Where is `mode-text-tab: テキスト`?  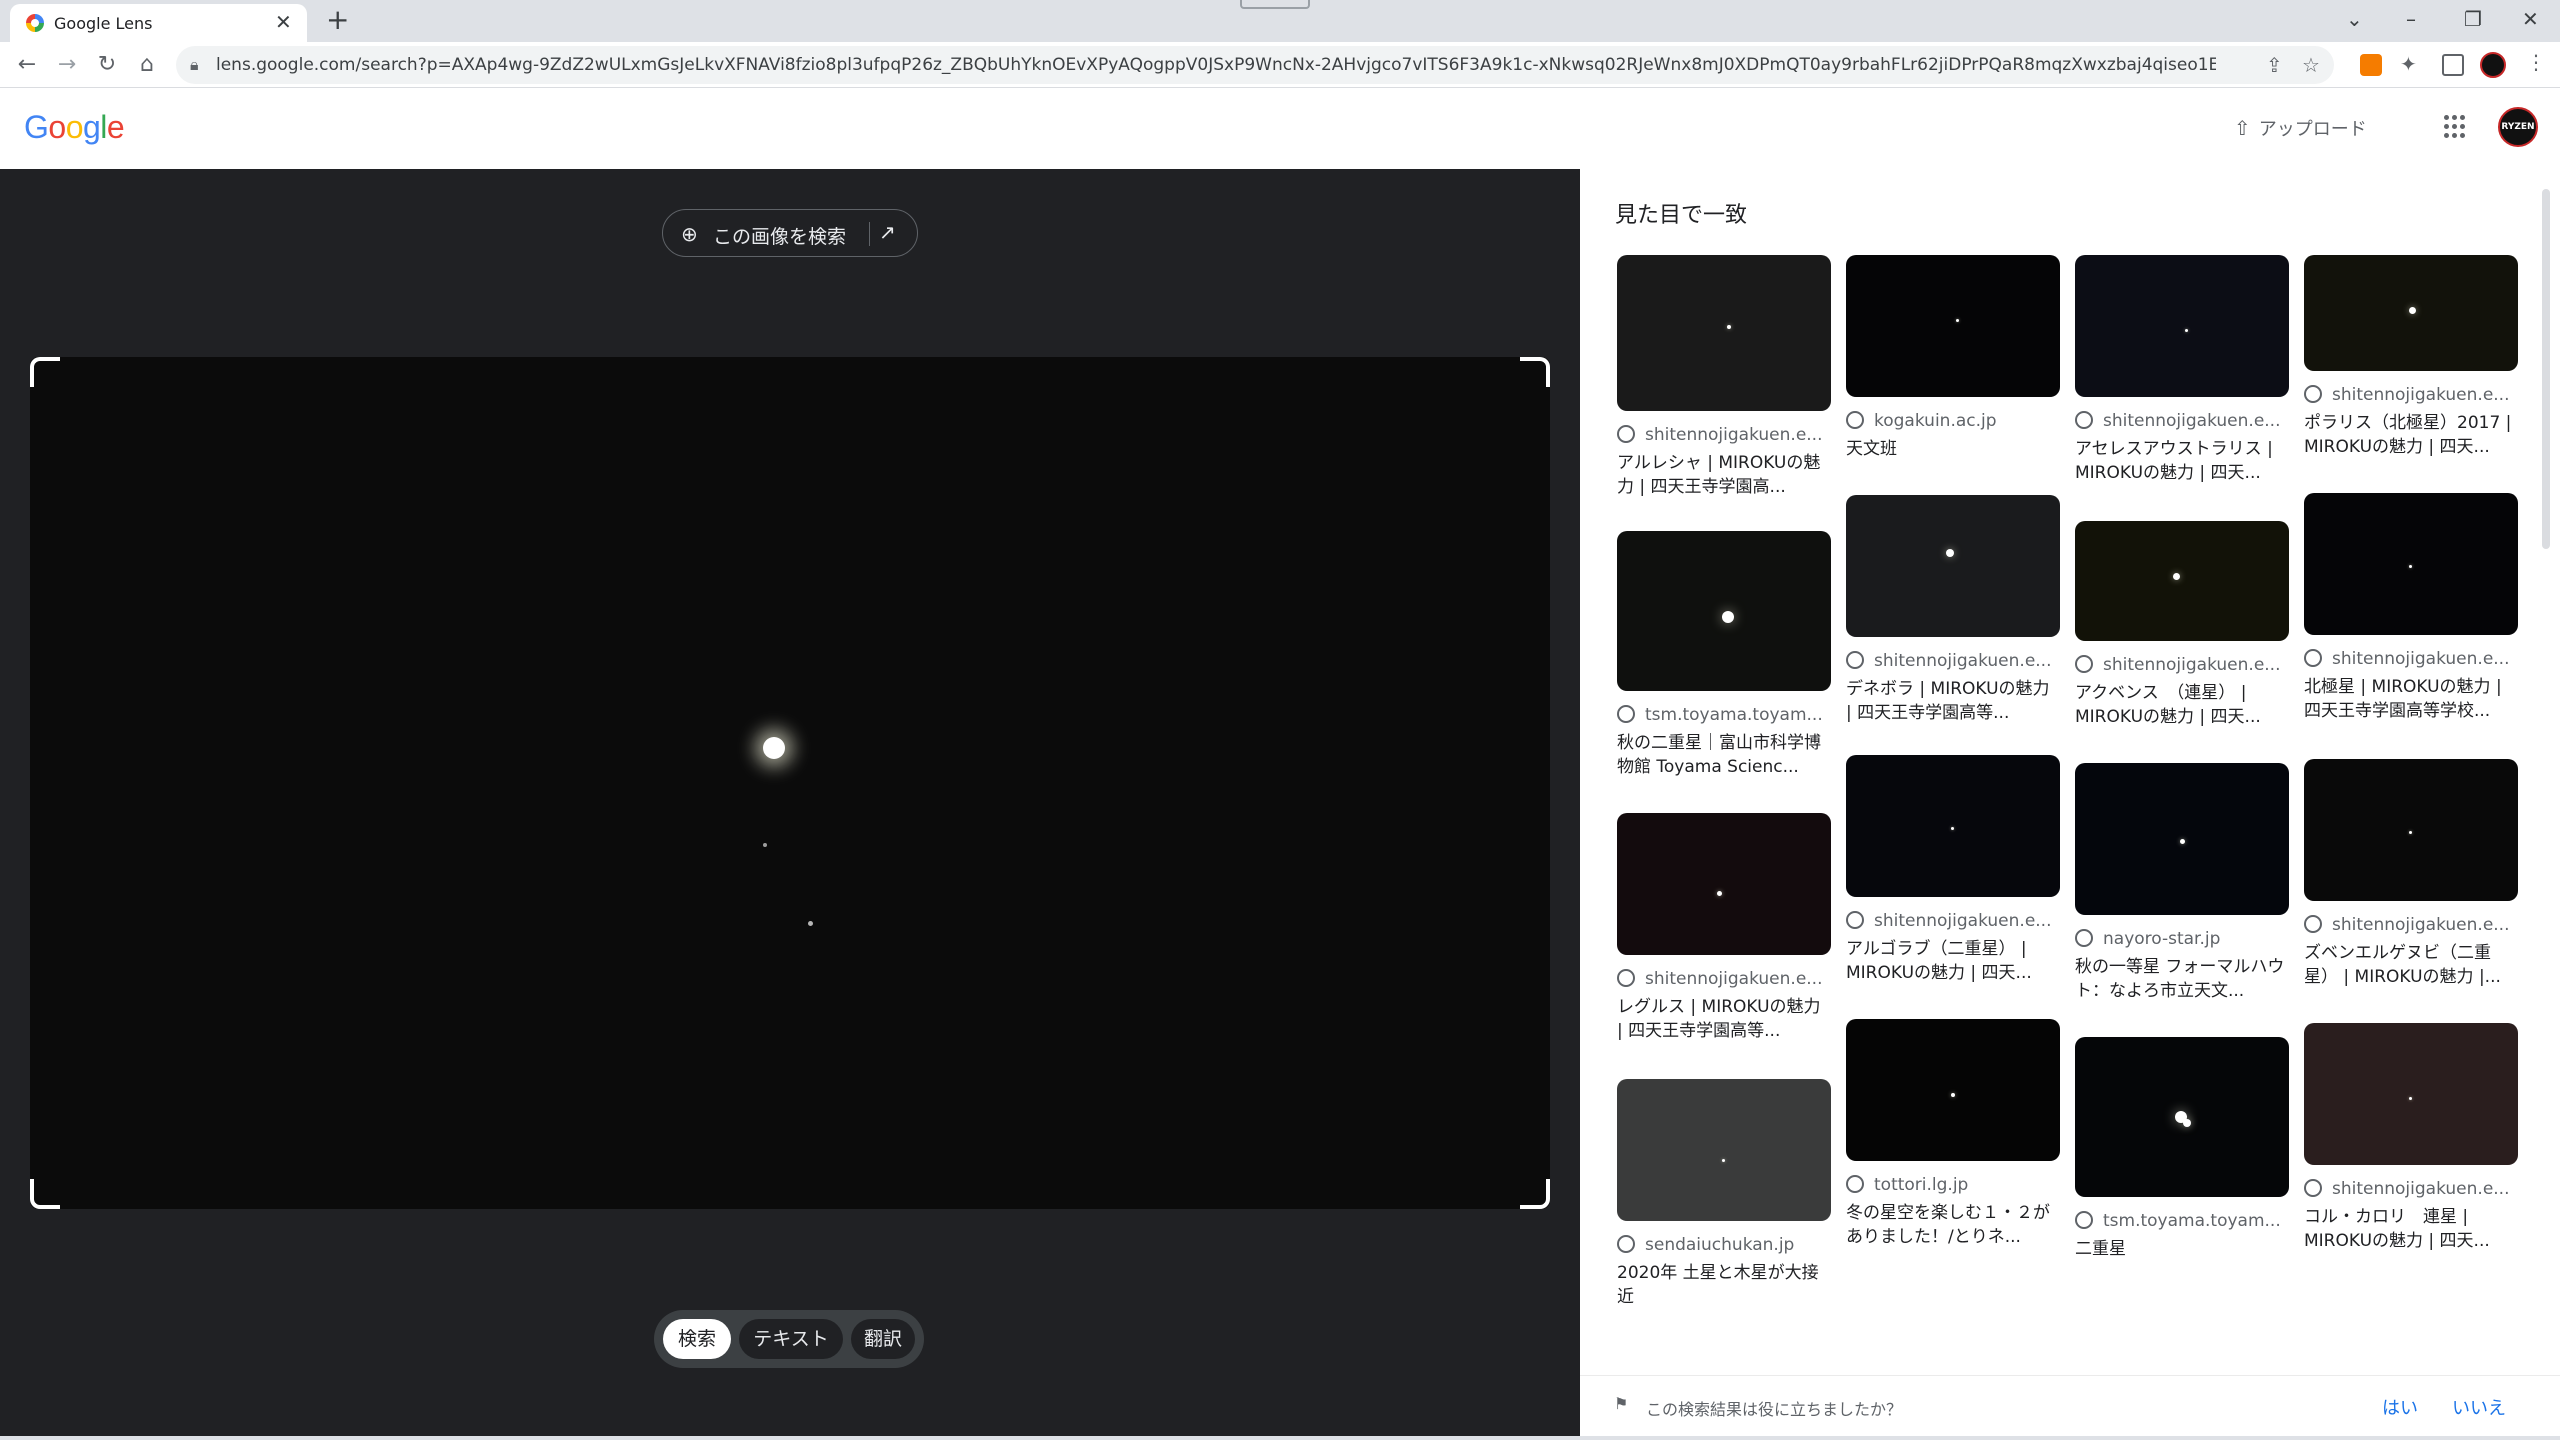
mode-text-tab: テキスト is located at coordinates (791, 1339).